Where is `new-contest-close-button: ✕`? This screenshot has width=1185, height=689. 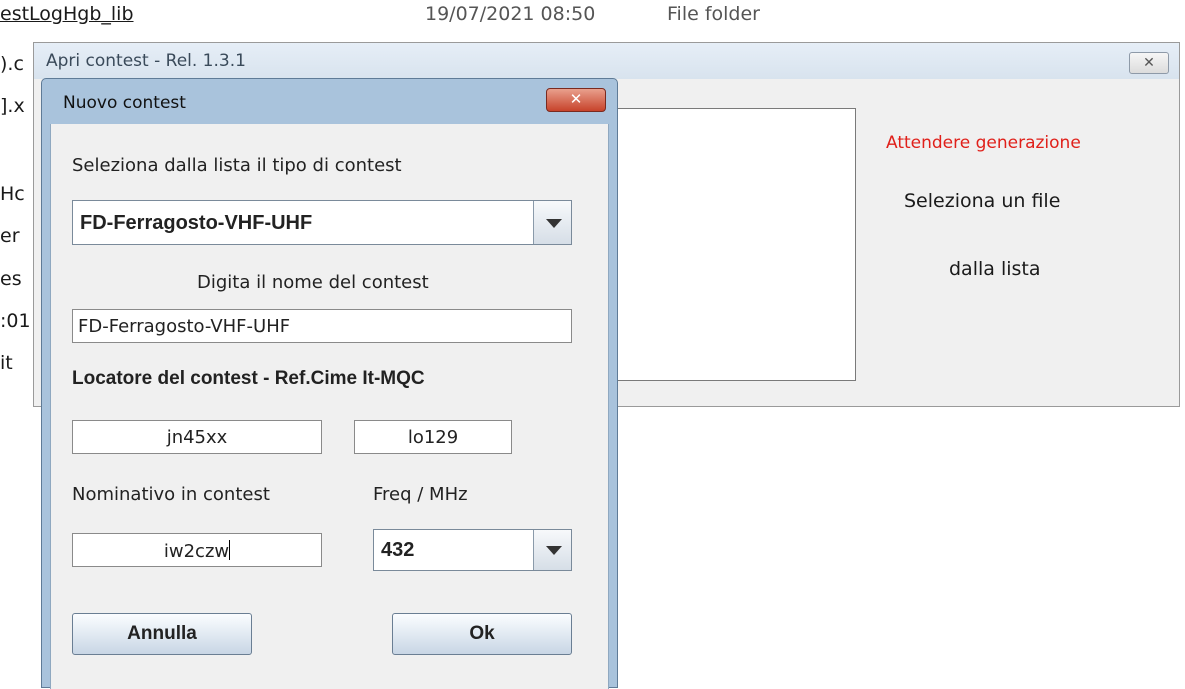 new-contest-close-button: ✕ is located at coordinates (576, 100).